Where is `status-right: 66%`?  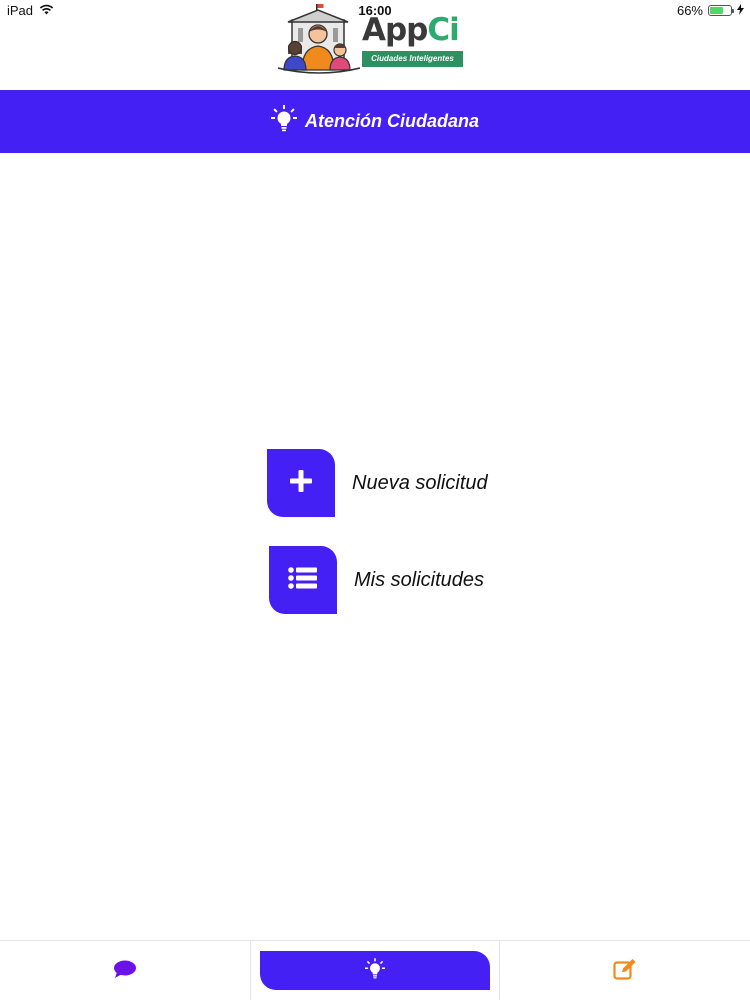
status-right: 66% is located at coordinates (710, 10).